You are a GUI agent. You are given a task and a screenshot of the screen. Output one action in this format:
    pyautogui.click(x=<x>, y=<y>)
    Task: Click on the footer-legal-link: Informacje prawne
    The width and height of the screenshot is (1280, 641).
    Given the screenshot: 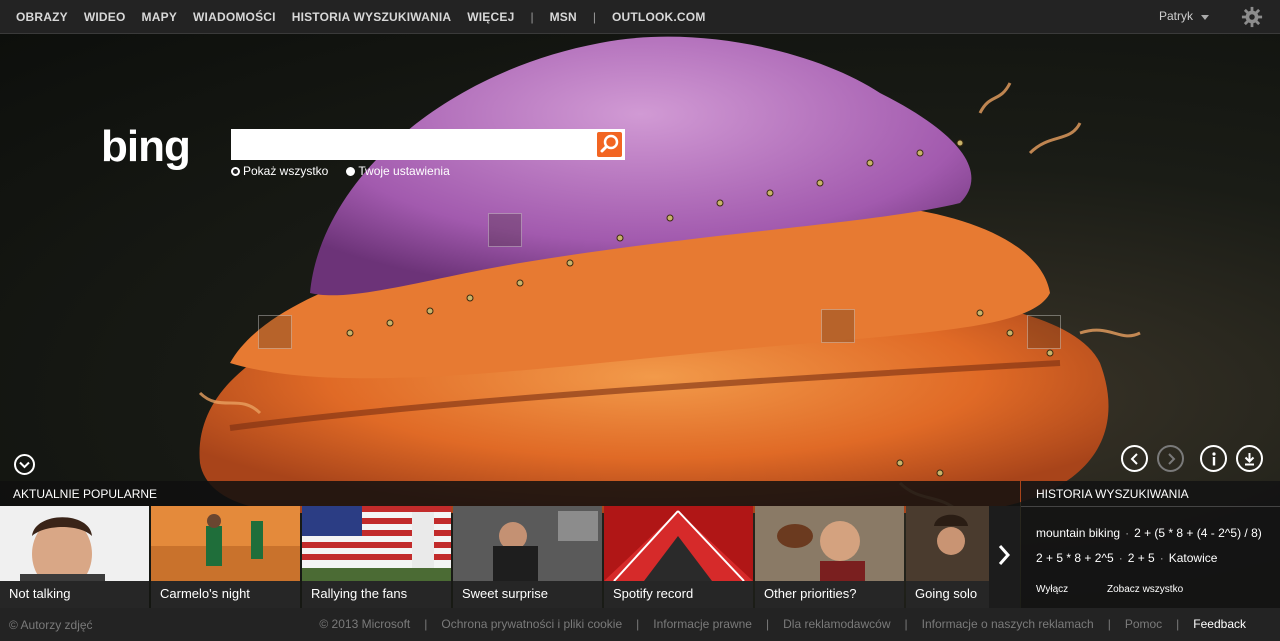 What is the action you would take?
    pyautogui.click(x=702, y=624)
    